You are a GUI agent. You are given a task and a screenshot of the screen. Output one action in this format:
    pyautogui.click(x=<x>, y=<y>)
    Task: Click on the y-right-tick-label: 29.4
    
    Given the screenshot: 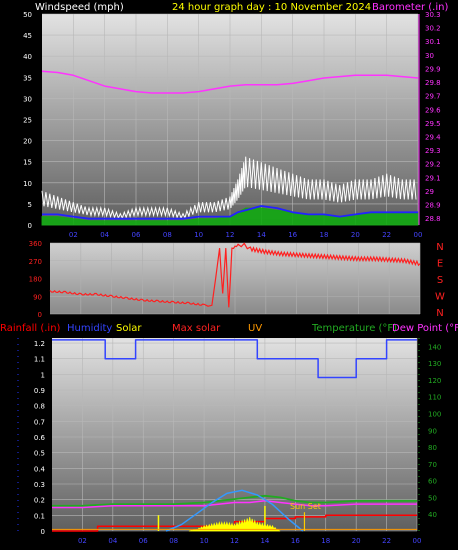 What is the action you would take?
    pyautogui.click(x=433, y=138)
    